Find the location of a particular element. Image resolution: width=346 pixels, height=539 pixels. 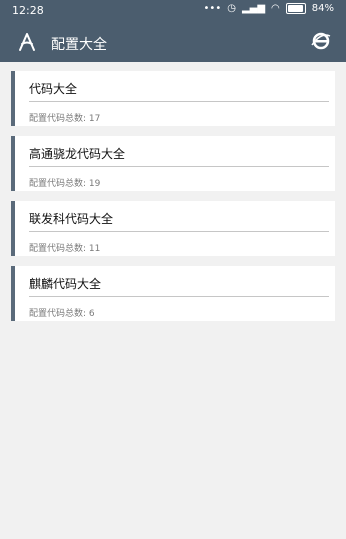

item-count: 配置代码总数: 17 is located at coordinates (64, 117).